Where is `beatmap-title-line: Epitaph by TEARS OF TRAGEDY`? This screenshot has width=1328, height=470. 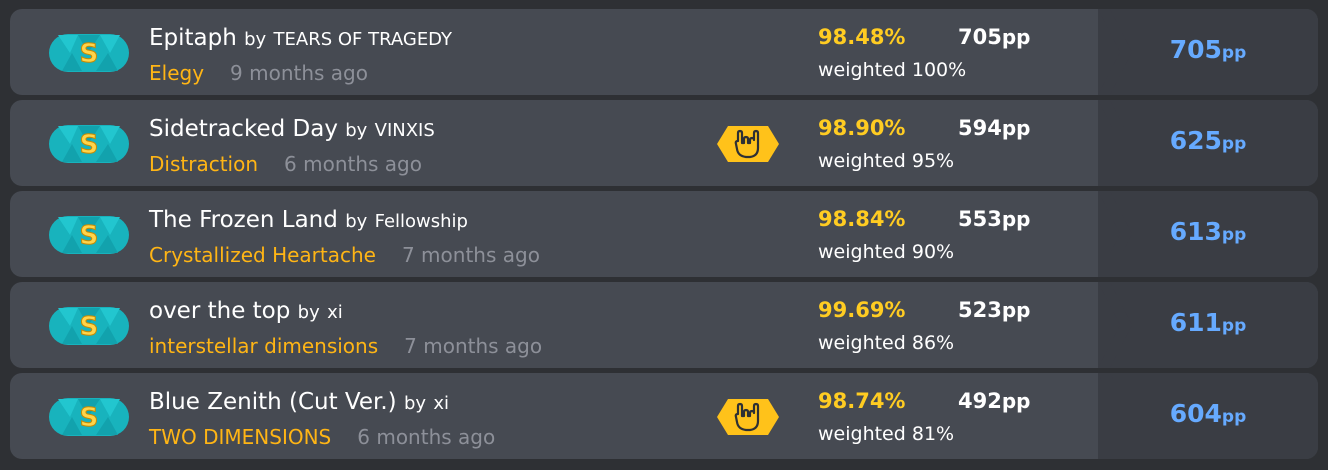
beatmap-title-line: Epitaph by TEARS OF TRAGEDY is located at coordinates (300, 39).